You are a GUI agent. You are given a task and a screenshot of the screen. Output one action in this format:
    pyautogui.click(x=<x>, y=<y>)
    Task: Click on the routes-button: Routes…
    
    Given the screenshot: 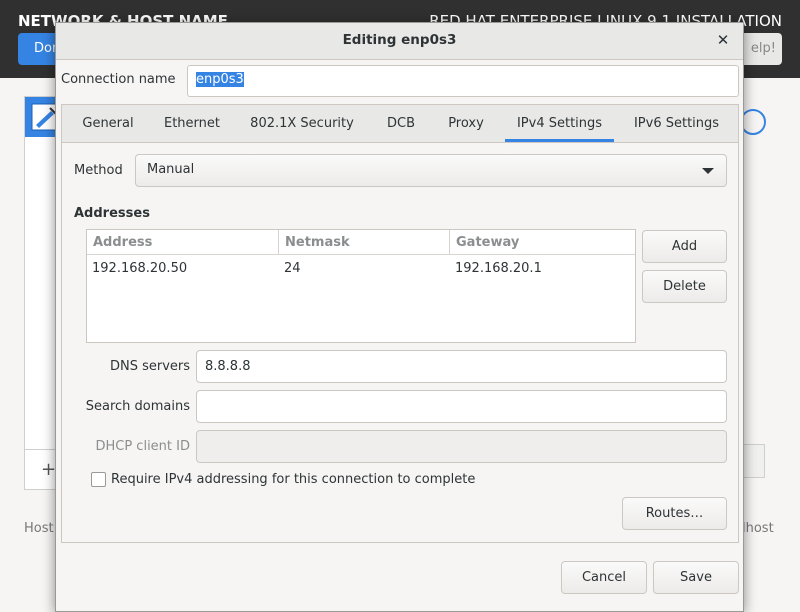 What is the action you would take?
    pyautogui.click(x=674, y=513)
    